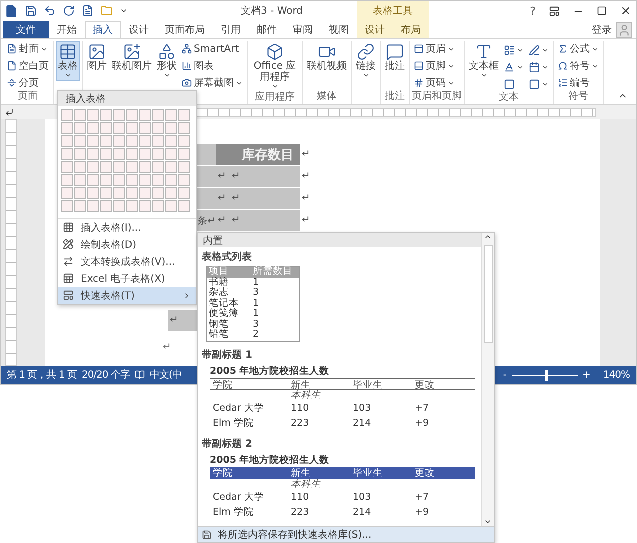 The height and width of the screenshot is (543, 637). Describe the element at coordinates (68, 244) in the screenshot. I see `pencil-icon` at that location.